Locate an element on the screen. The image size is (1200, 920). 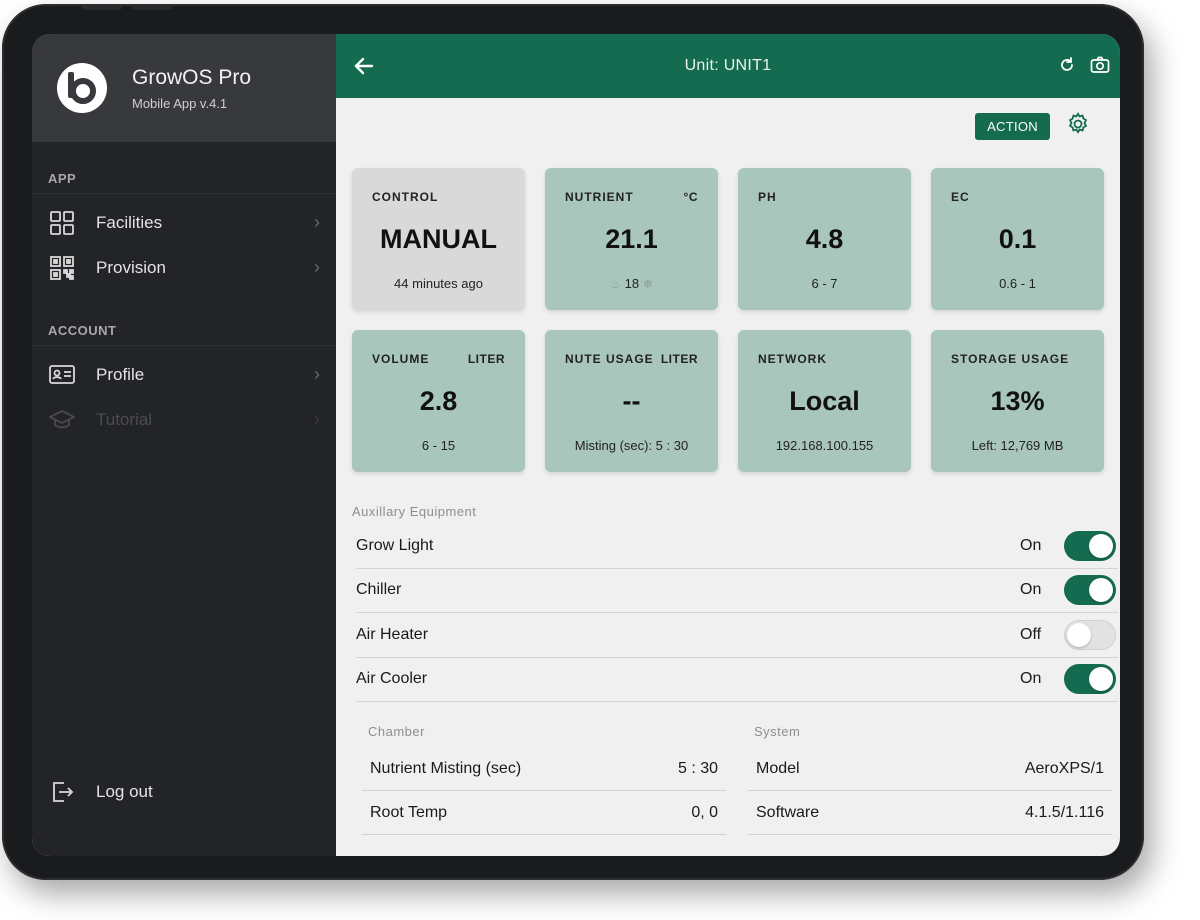
sidebar-item-tutorial: Tutorial › is located at coordinates (184, 419).